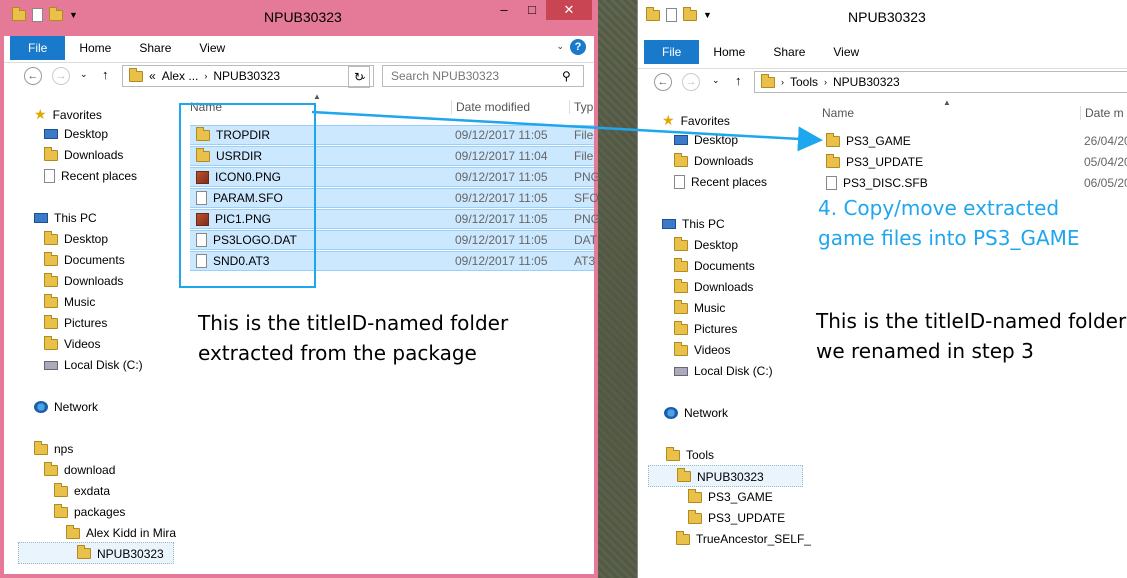 This screenshot has width=1127, height=578. Describe the element at coordinates (581, 107) in the screenshot. I see `column-type: Typ` at that location.